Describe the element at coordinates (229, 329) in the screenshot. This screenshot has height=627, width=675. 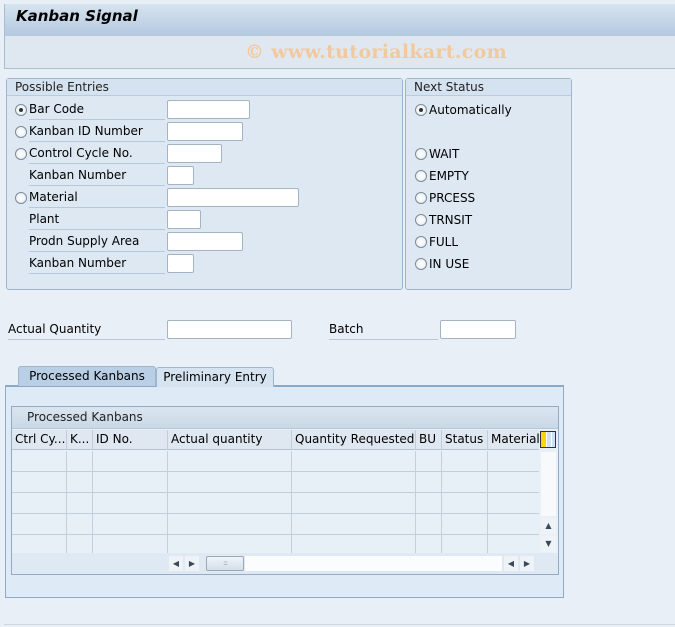
I see `actual-quantity-input` at that location.